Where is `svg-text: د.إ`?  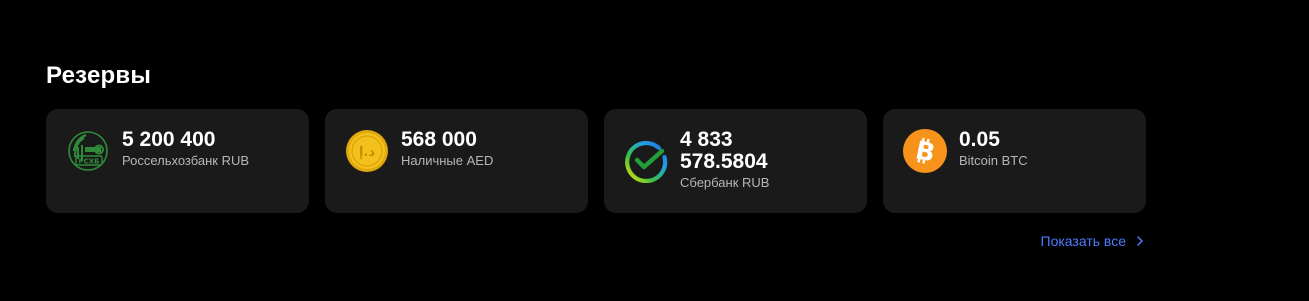 svg-text: د.إ is located at coordinates (367, 152).